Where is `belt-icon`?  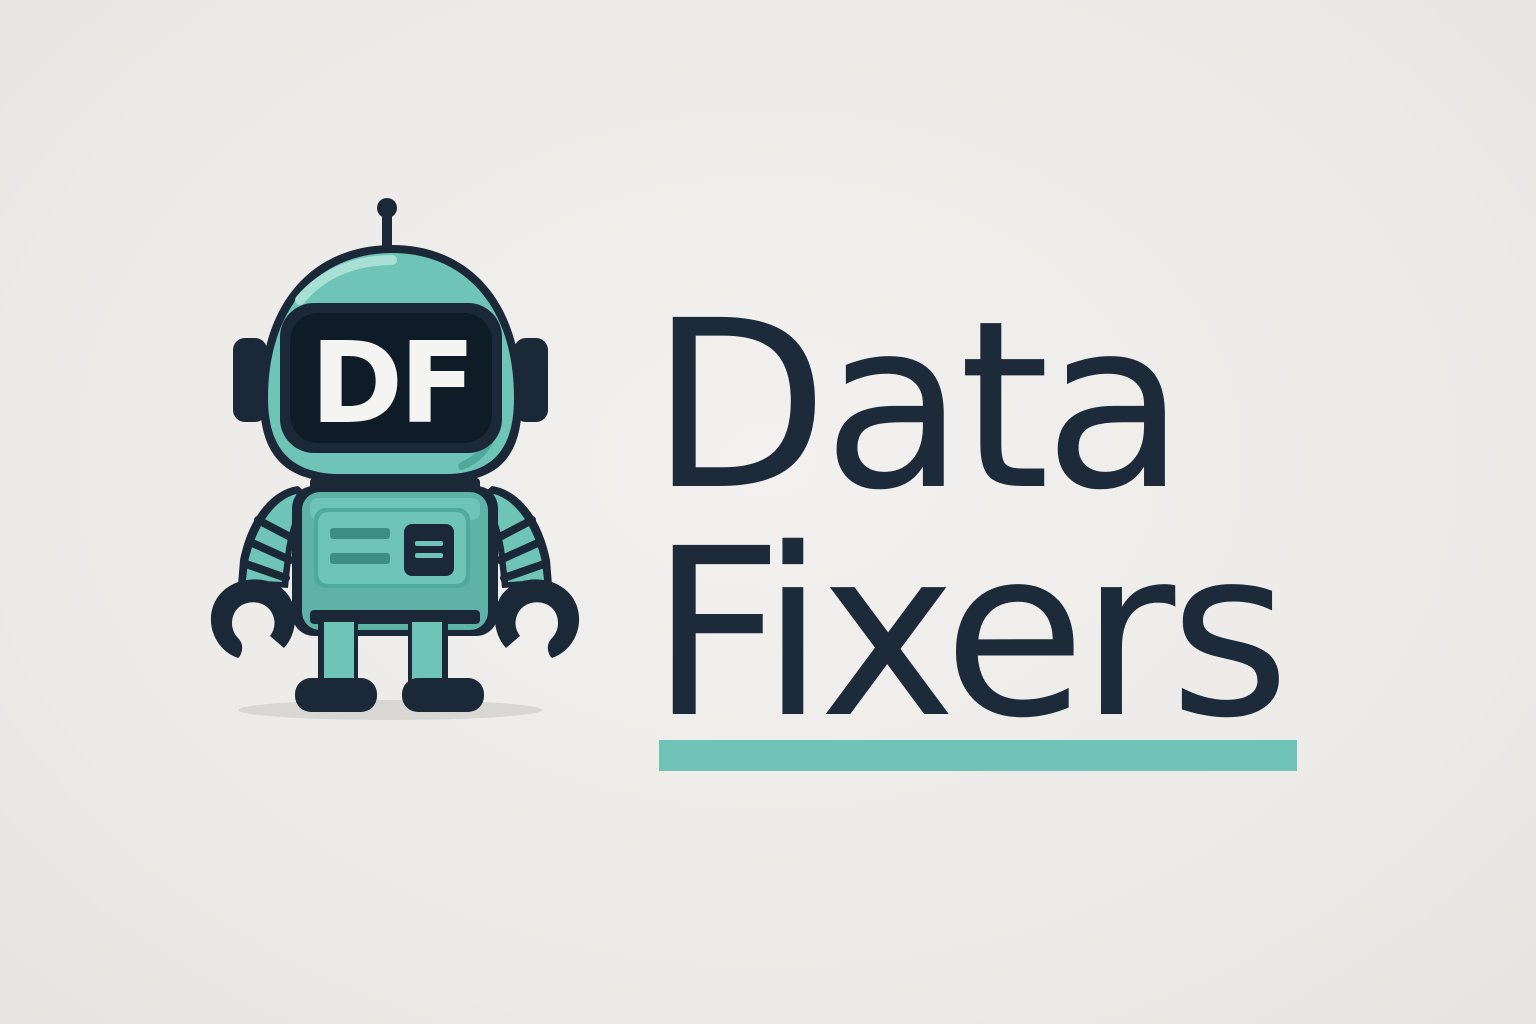
belt-icon is located at coordinates (395, 617).